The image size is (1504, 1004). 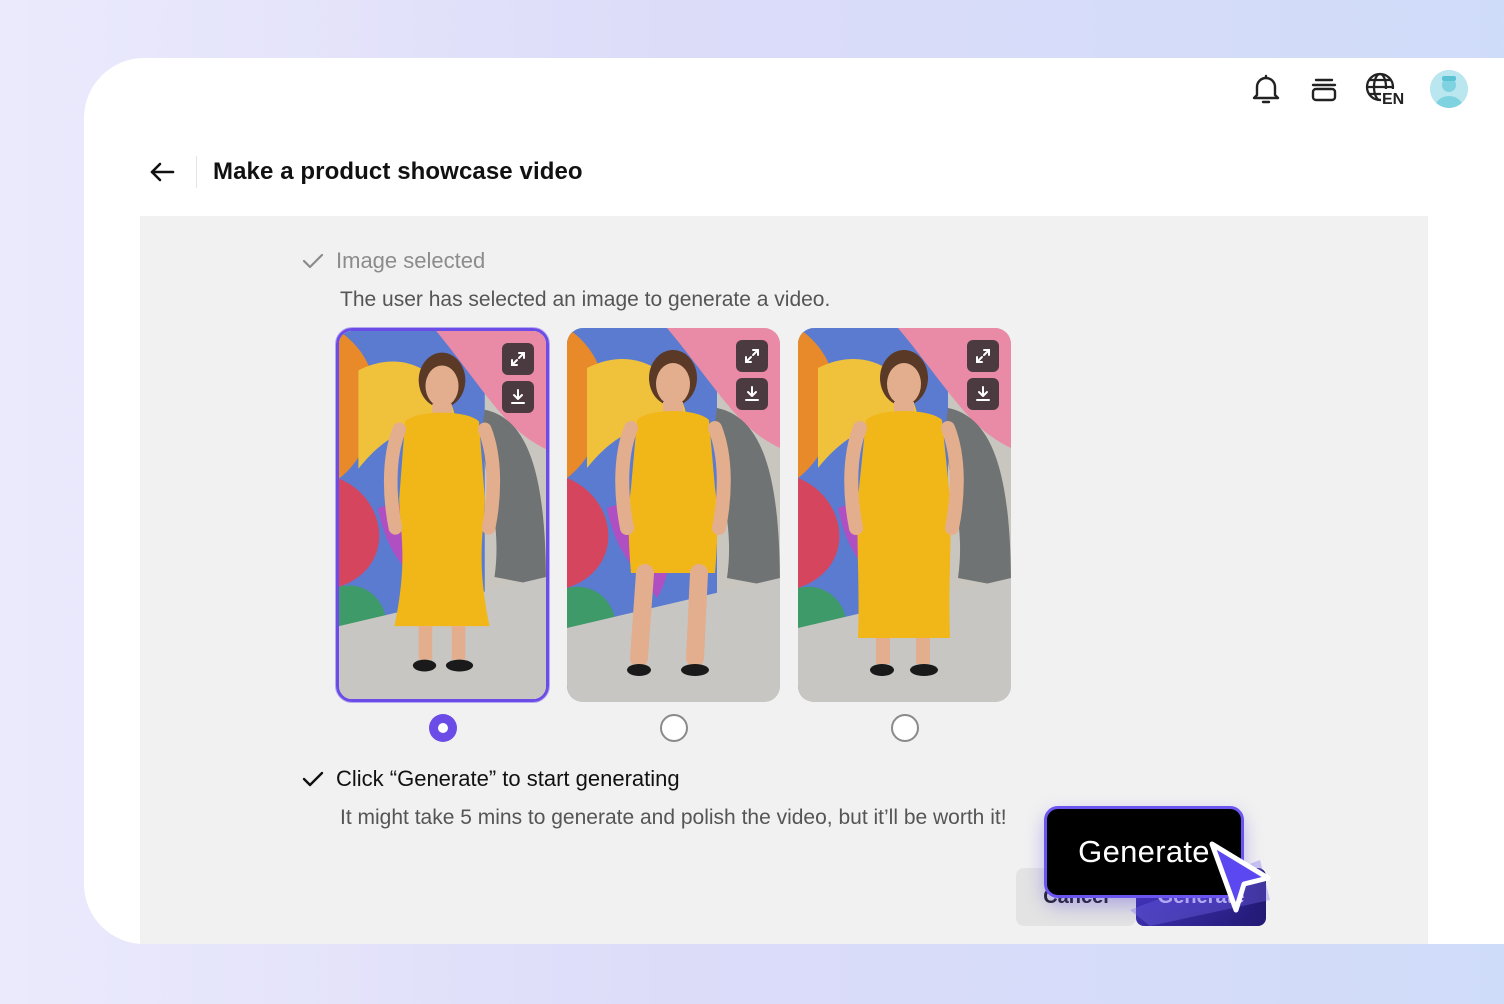 What do you see at coordinates (1449, 89) in the screenshot?
I see `user-avatar` at bounding box center [1449, 89].